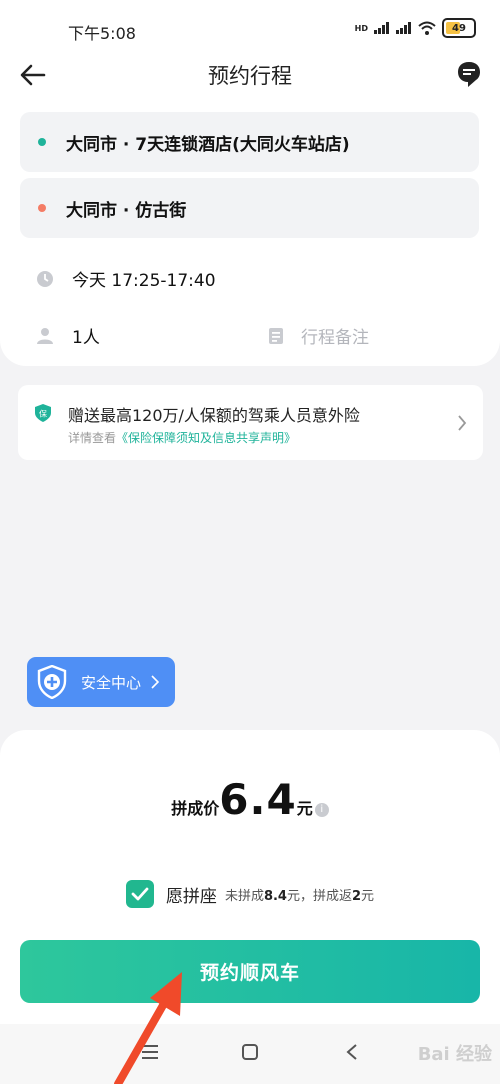 This screenshot has width=500, height=1084. What do you see at coordinates (52, 682) in the screenshot?
I see `shield-plus-icon` at bounding box center [52, 682].